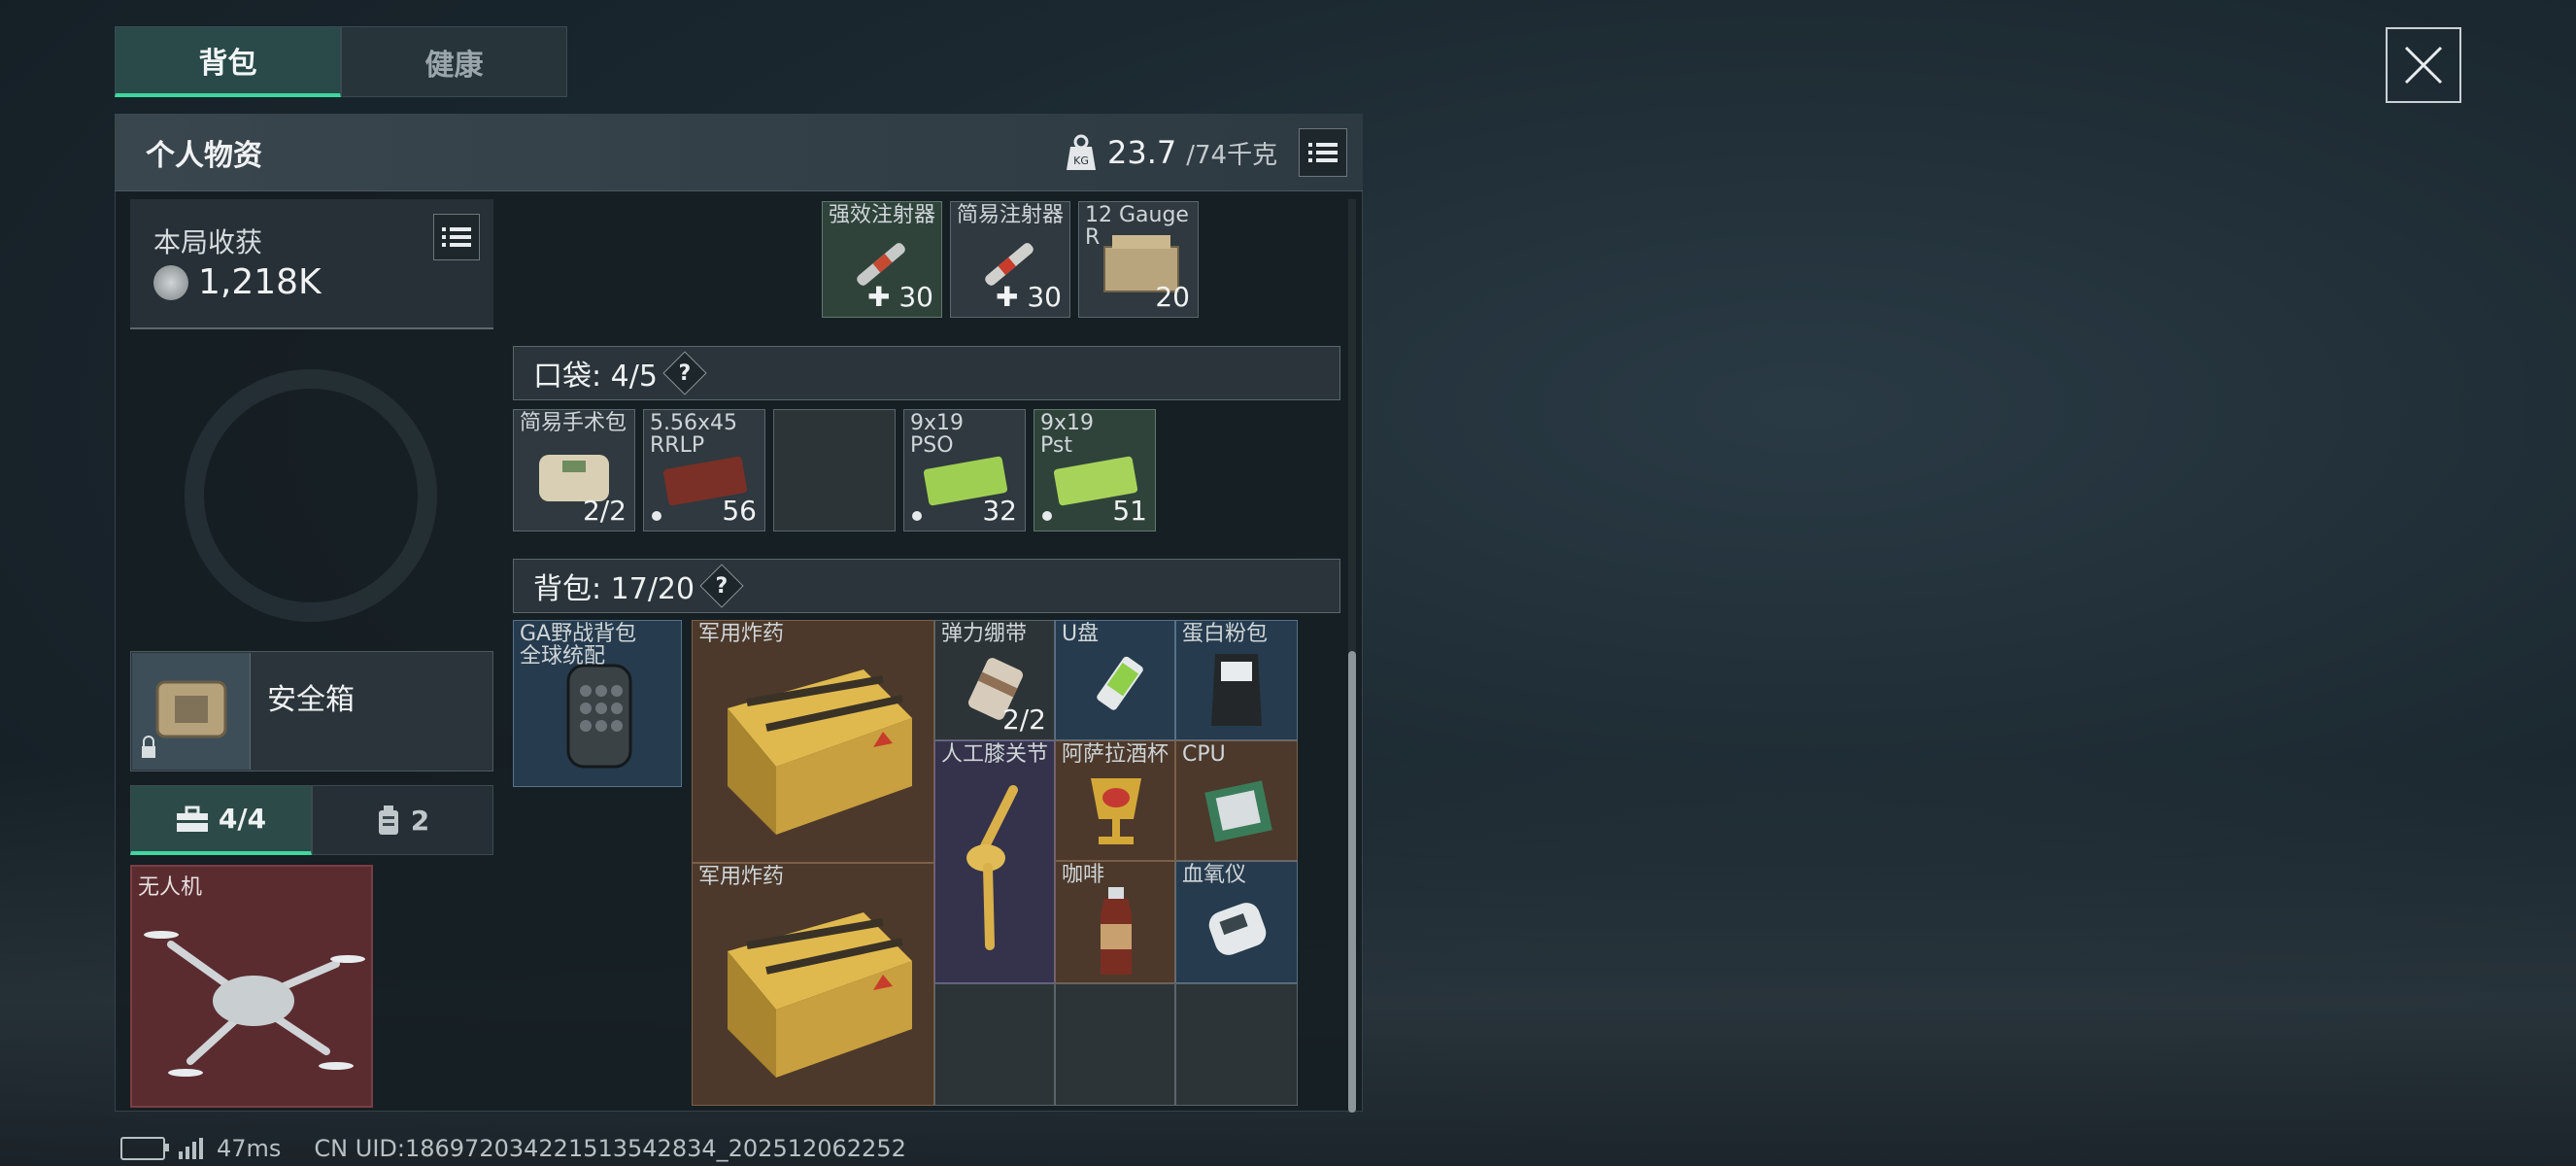  I want to click on bag-item-coffee: 咖啡, so click(1115, 922).